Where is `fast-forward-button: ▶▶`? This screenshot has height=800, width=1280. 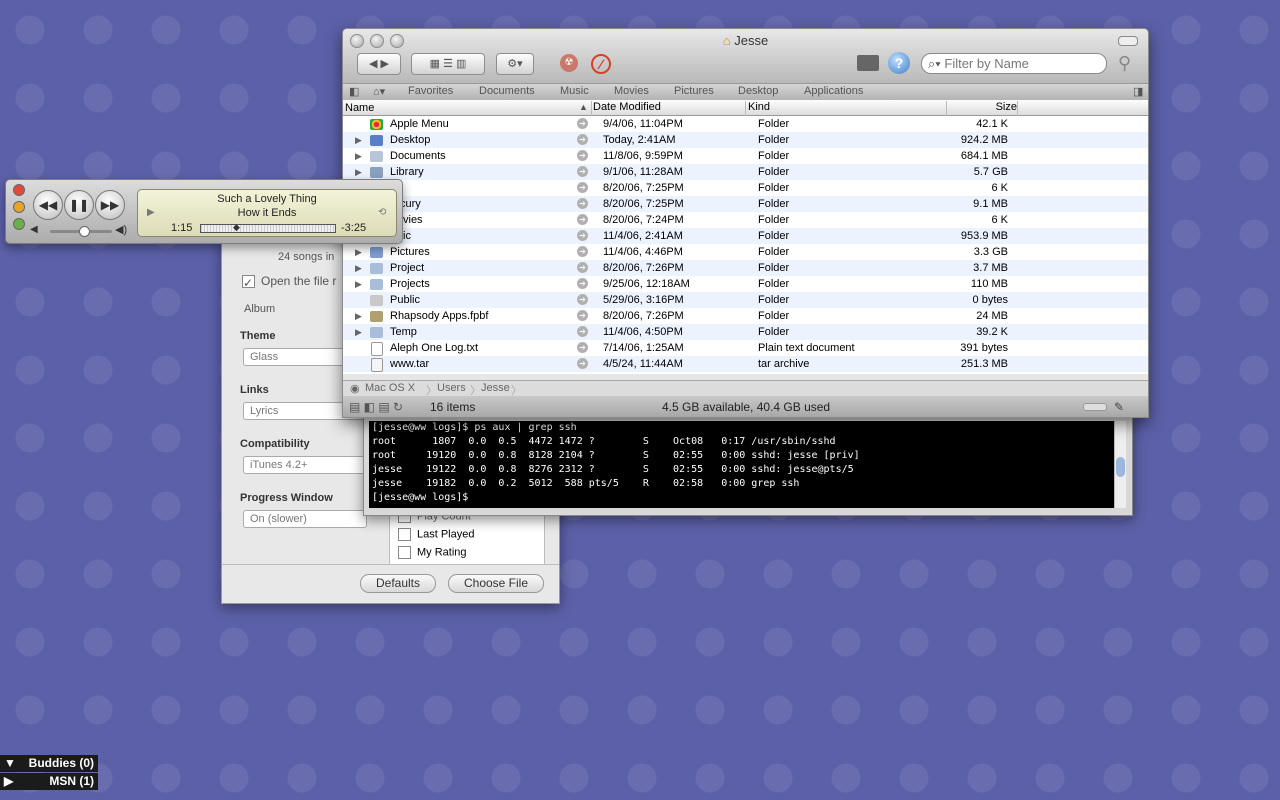
fast-forward-button: ▶▶ is located at coordinates (110, 205).